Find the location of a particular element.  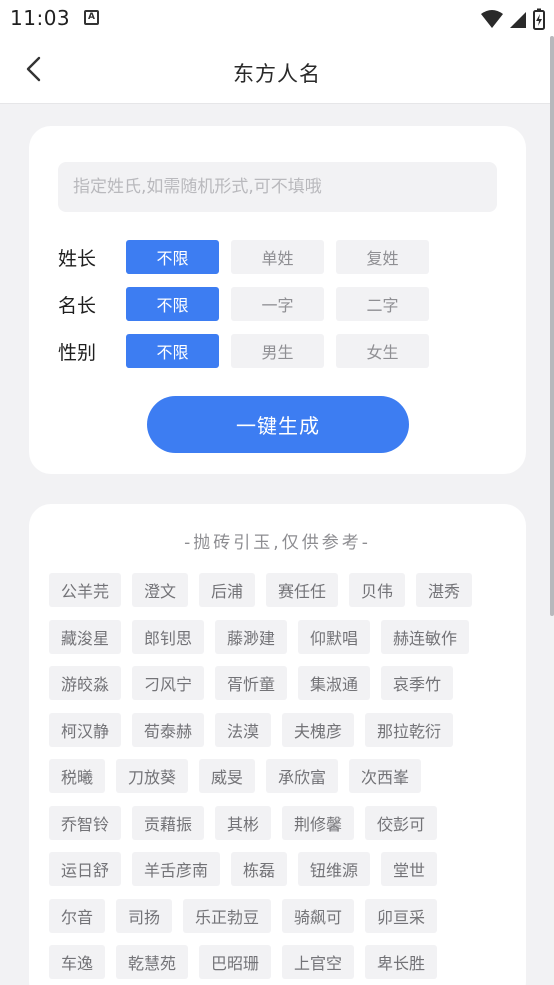

name-chip: 郎钊思 is located at coordinates (168, 636).